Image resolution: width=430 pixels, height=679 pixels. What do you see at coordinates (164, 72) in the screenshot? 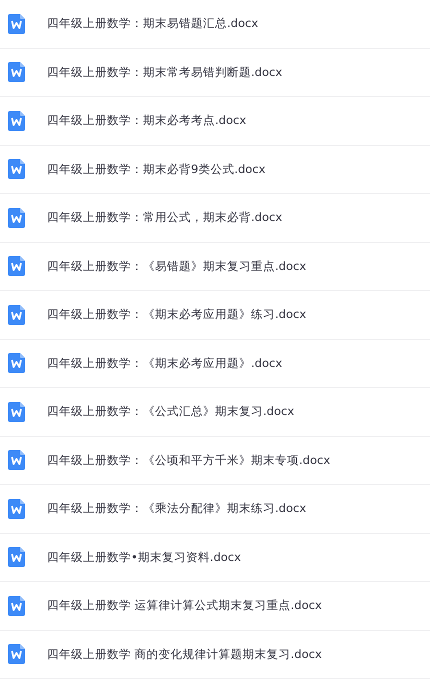
I see `file-name: 四年级上册数学：期末常考易错判断题.docx` at bounding box center [164, 72].